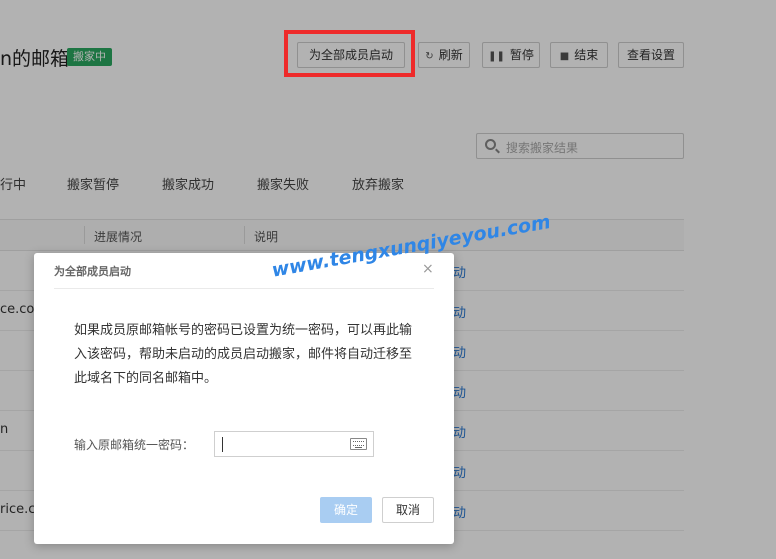 This screenshot has height=559, width=776. I want to click on password-field, so click(294, 444).